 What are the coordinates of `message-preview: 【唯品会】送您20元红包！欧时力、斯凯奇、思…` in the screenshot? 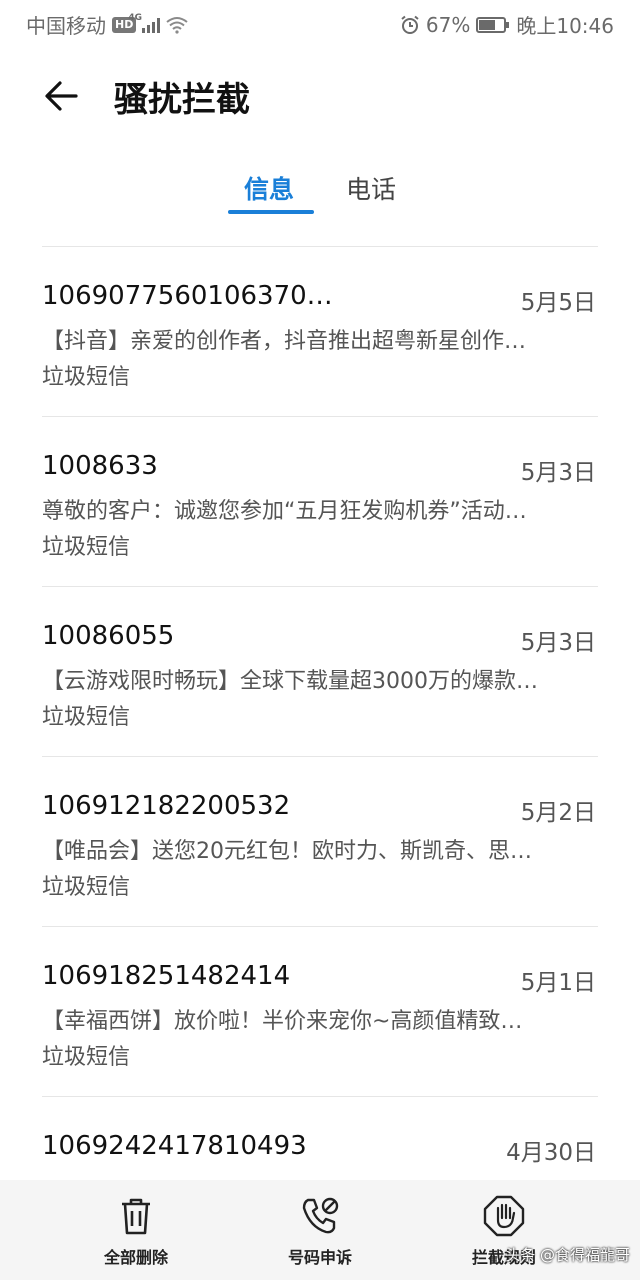 It's located at (287, 851).